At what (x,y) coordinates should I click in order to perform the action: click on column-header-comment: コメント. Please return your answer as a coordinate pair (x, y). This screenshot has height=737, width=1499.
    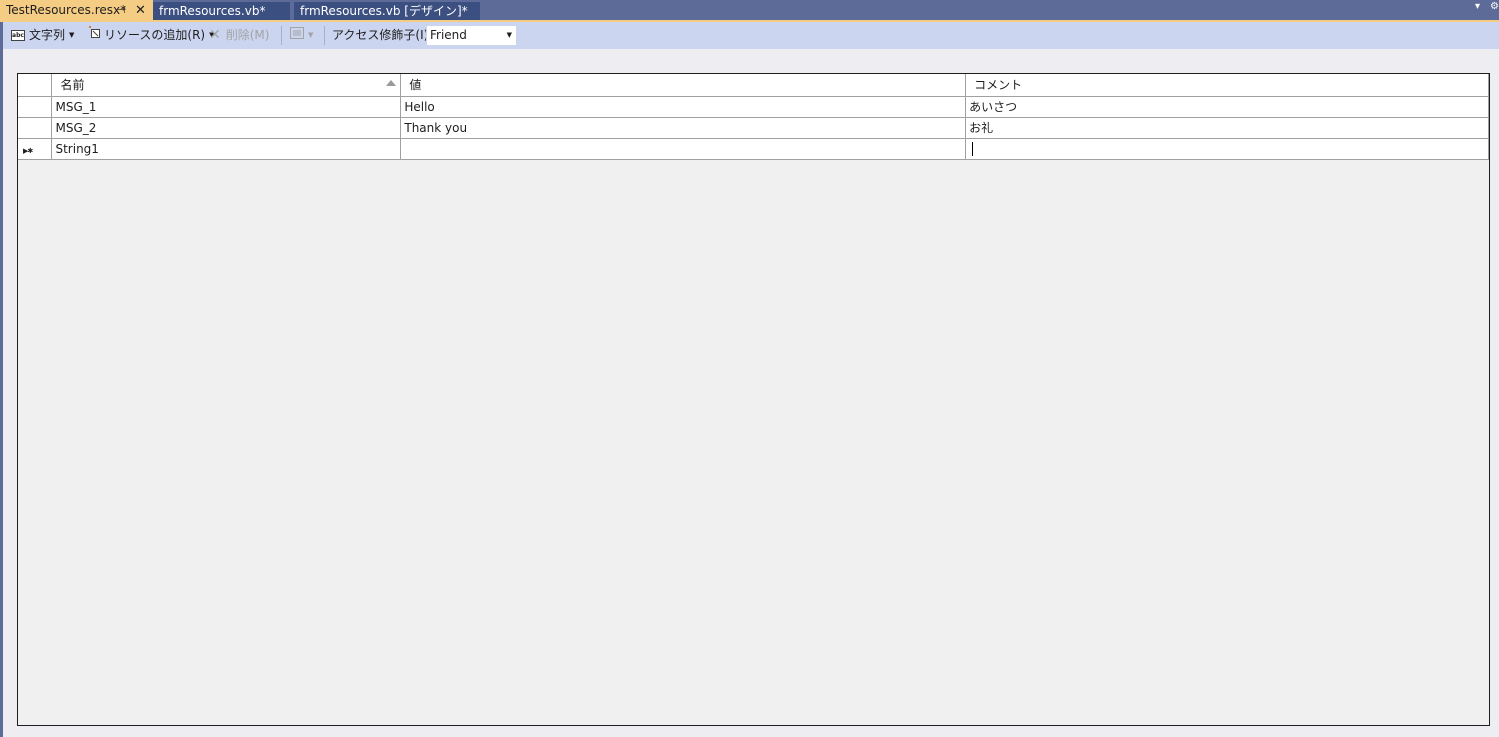
    Looking at the image, I should click on (1227, 85).